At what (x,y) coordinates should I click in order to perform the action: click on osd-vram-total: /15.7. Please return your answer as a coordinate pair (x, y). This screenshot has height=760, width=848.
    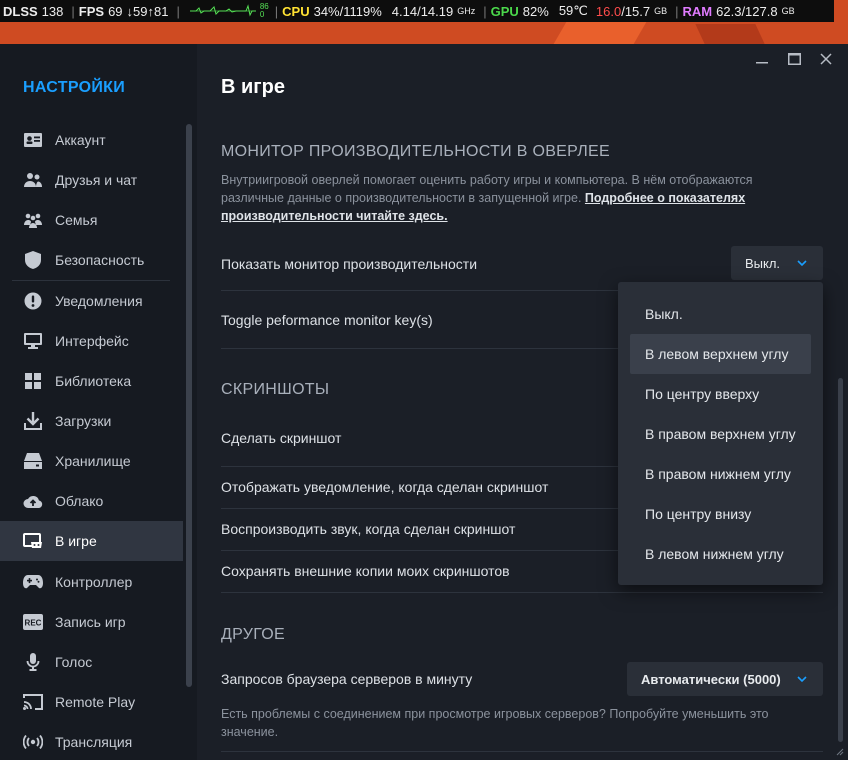
    Looking at the image, I should click on (636, 11).